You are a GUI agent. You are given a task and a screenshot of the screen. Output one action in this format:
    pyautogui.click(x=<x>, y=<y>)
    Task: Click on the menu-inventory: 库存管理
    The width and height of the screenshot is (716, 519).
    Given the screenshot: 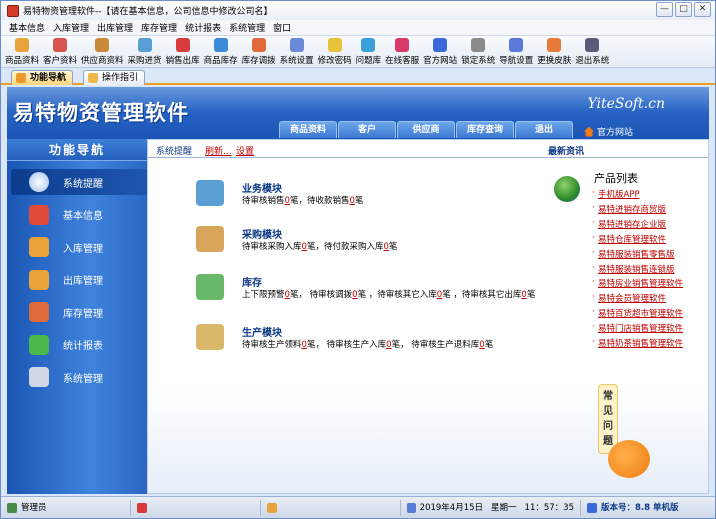 What is the action you would take?
    pyautogui.click(x=159, y=27)
    